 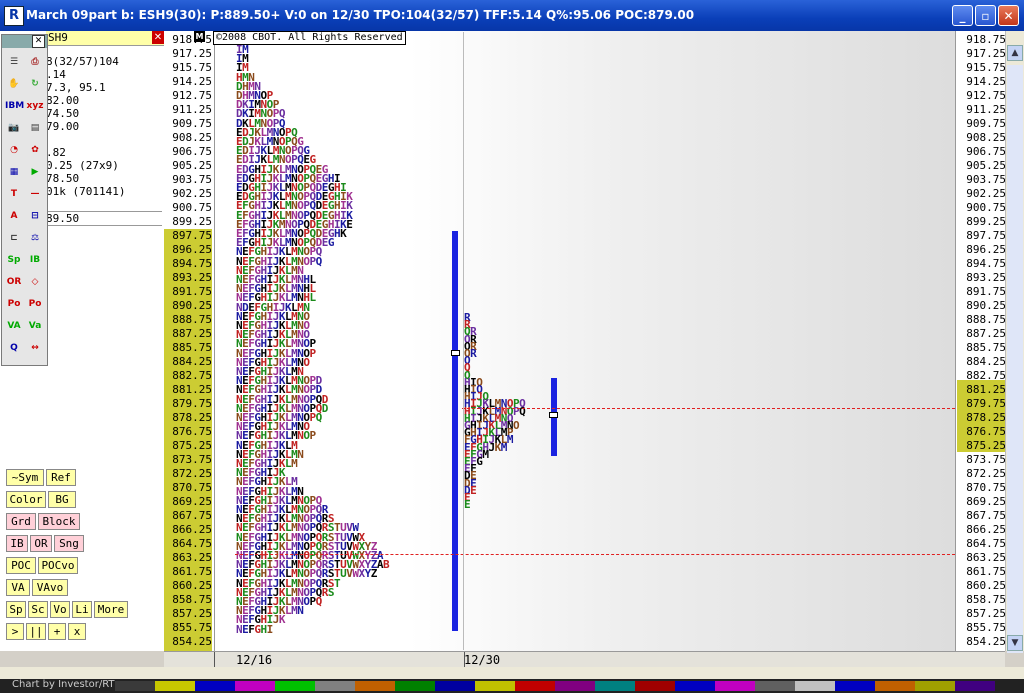 I want to click on price-label: 872.25, so click(x=192, y=473).